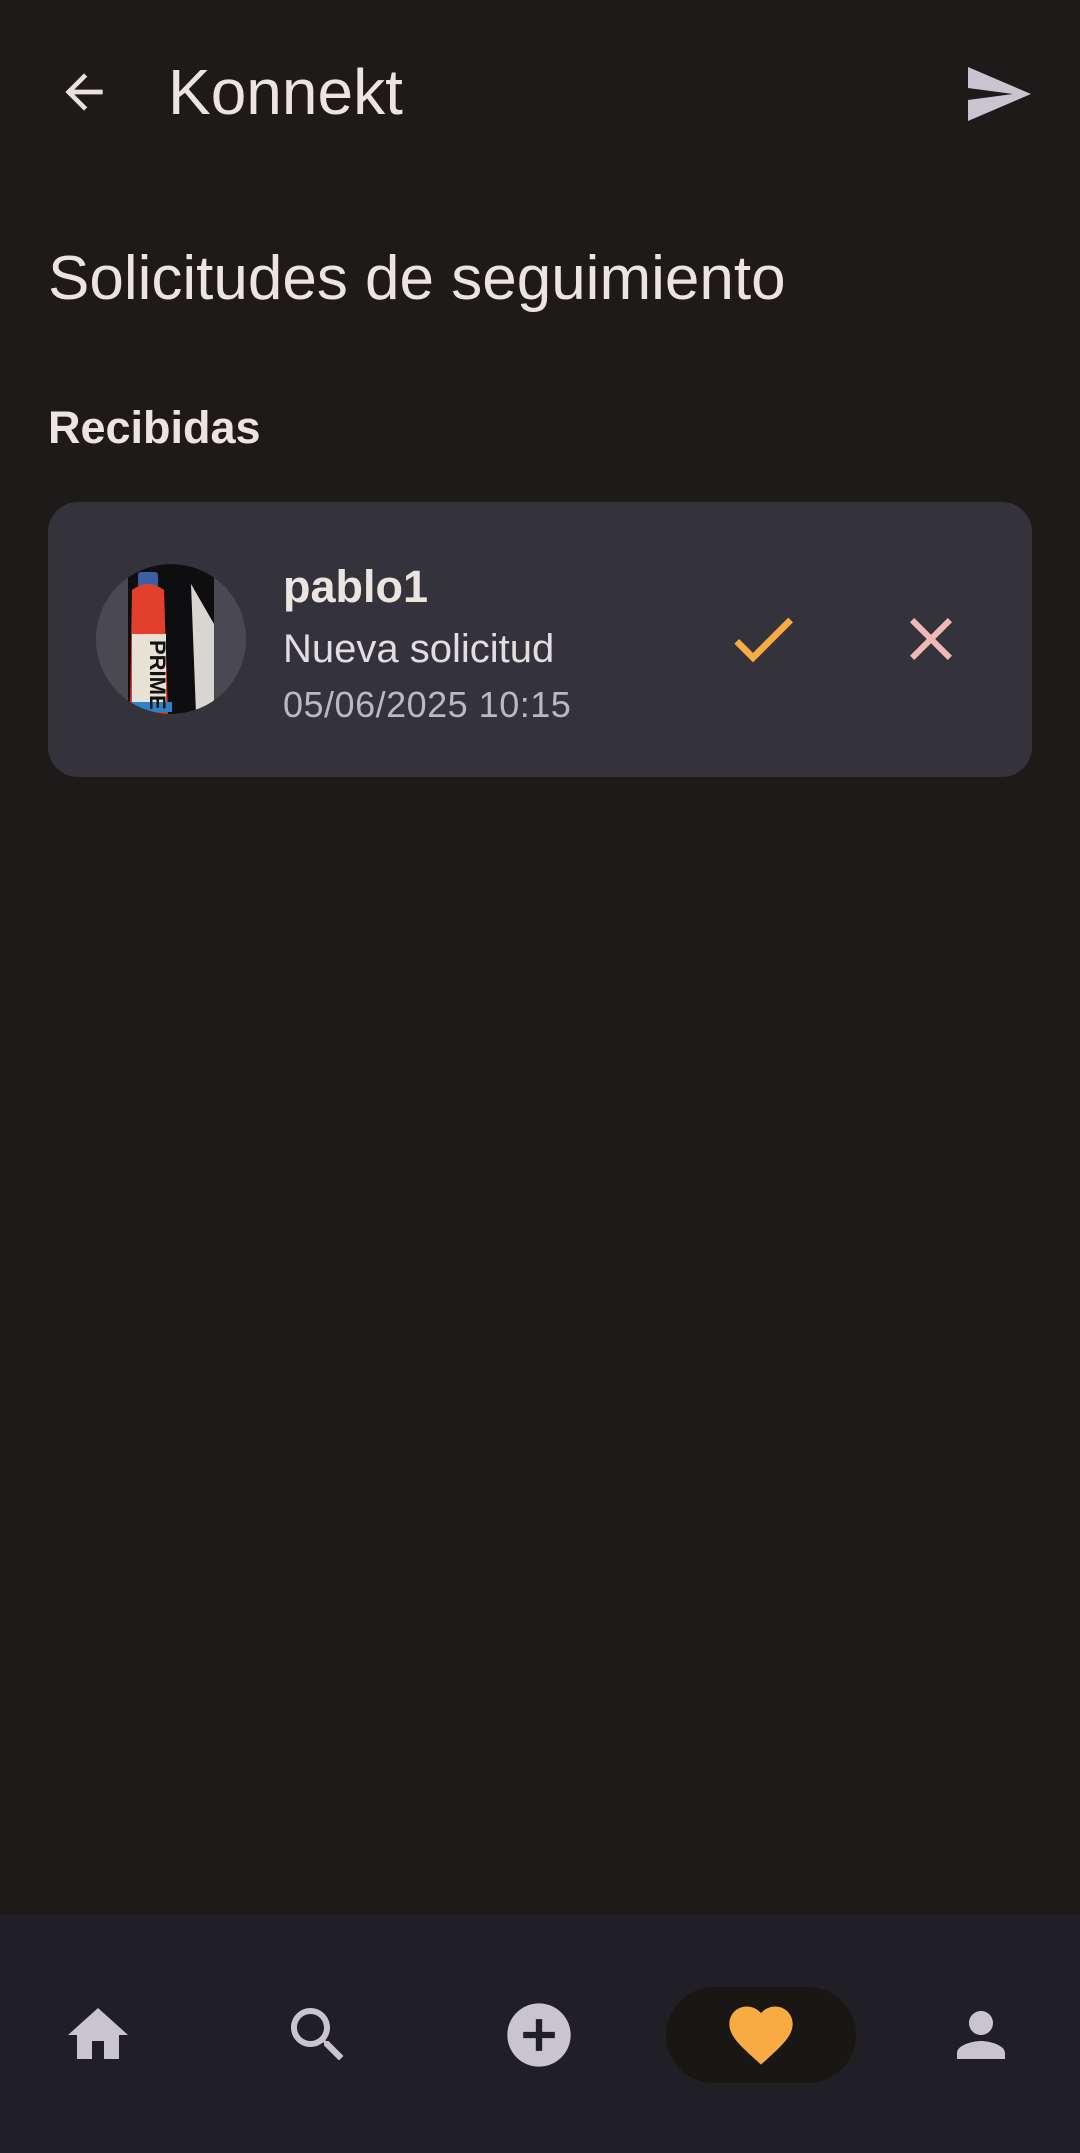  Describe the element at coordinates (355, 587) in the screenshot. I see `request-username: pablo1` at that location.